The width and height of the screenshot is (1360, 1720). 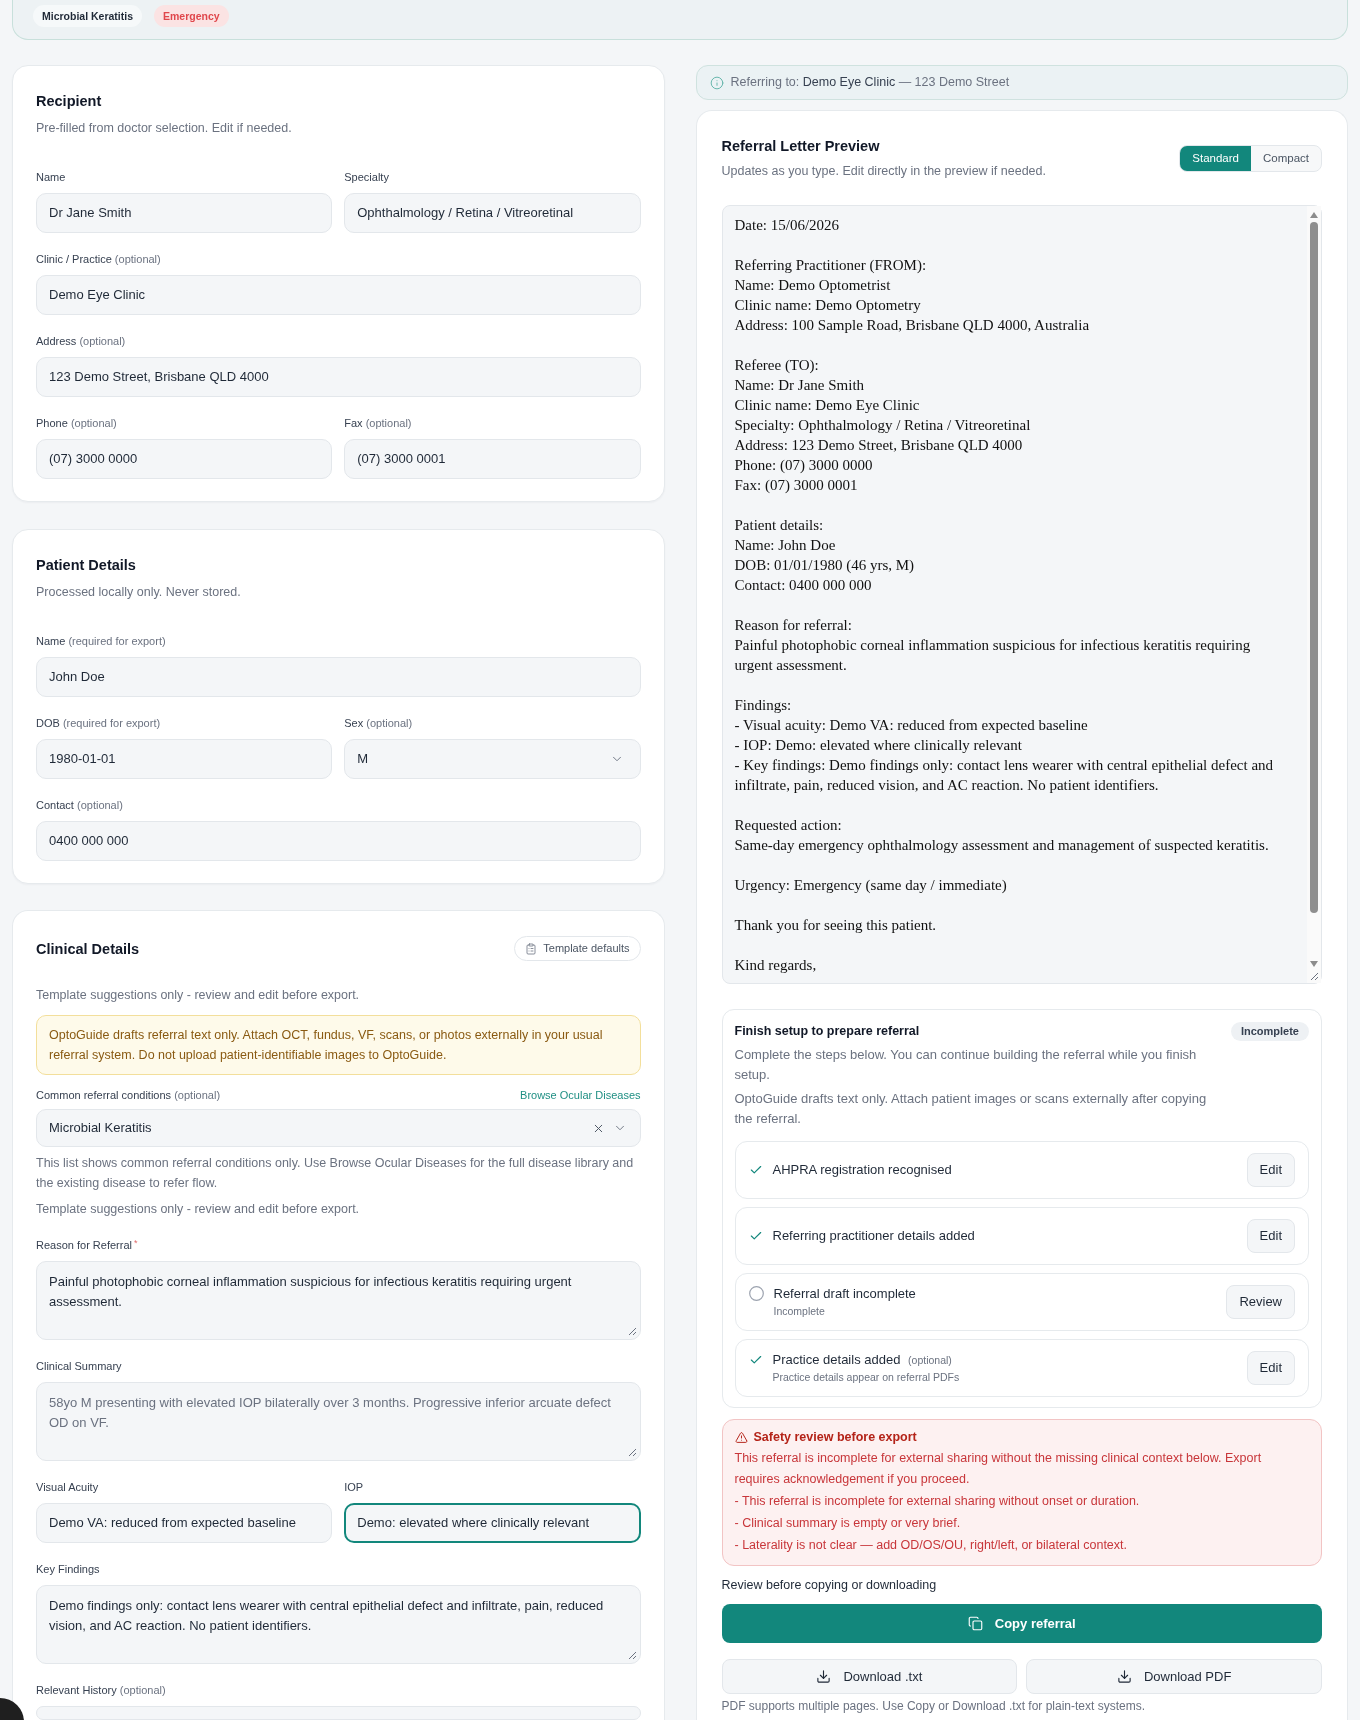 What do you see at coordinates (338, 295) in the screenshot?
I see `text-input: Demo Eye Clinic` at bounding box center [338, 295].